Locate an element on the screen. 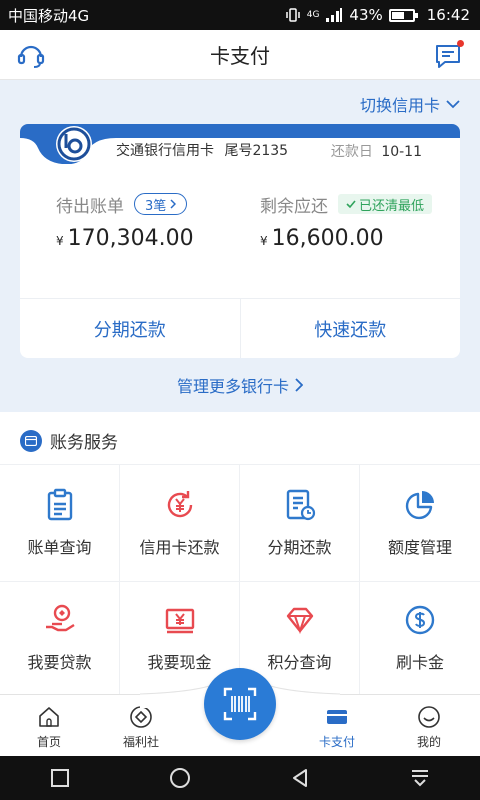 This screenshot has height=800, width=480. diamond-circle-icon is located at coordinates (141, 717).